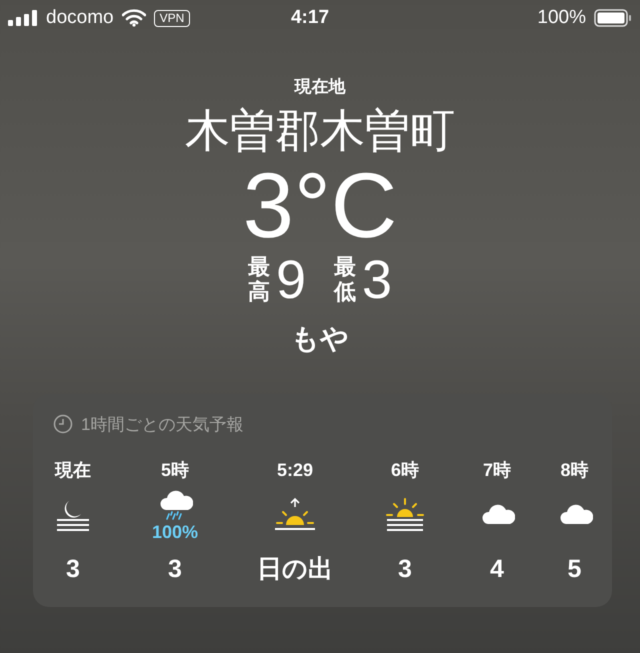  I want to click on current-temperature: 3°C, so click(320, 206).